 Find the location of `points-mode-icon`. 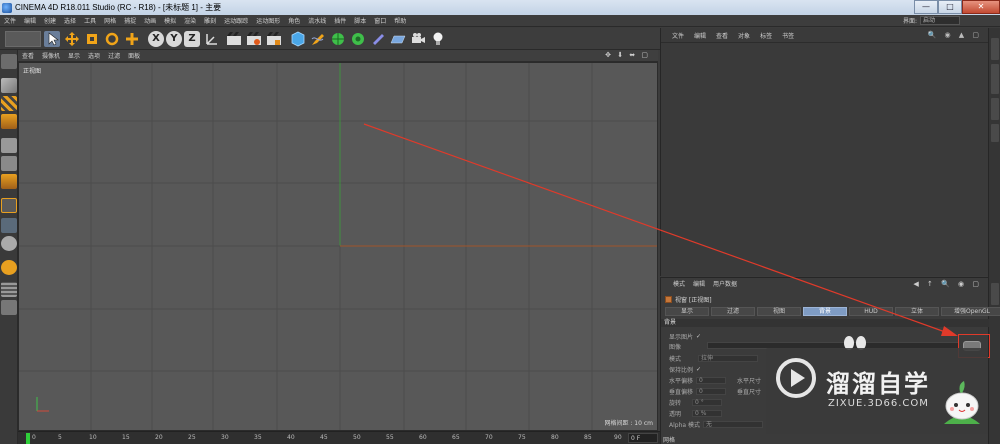

points-mode-icon is located at coordinates (9, 145).